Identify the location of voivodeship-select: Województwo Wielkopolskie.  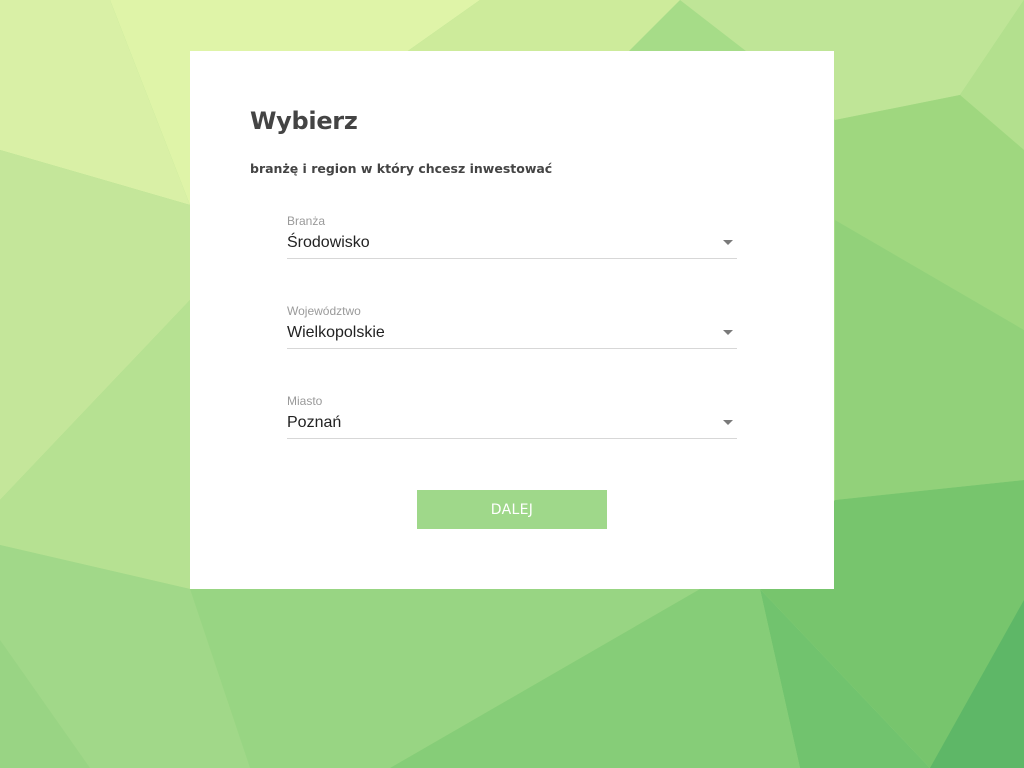
(512, 326).